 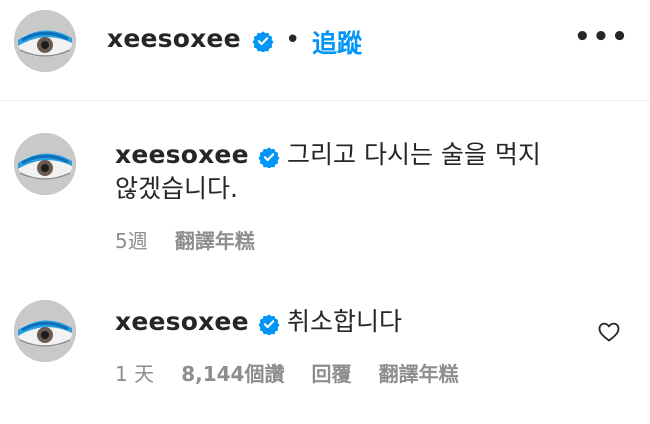 What do you see at coordinates (414, 154) in the screenshot?
I see `comment-text: 그리고 다시는 술을 먹지` at bounding box center [414, 154].